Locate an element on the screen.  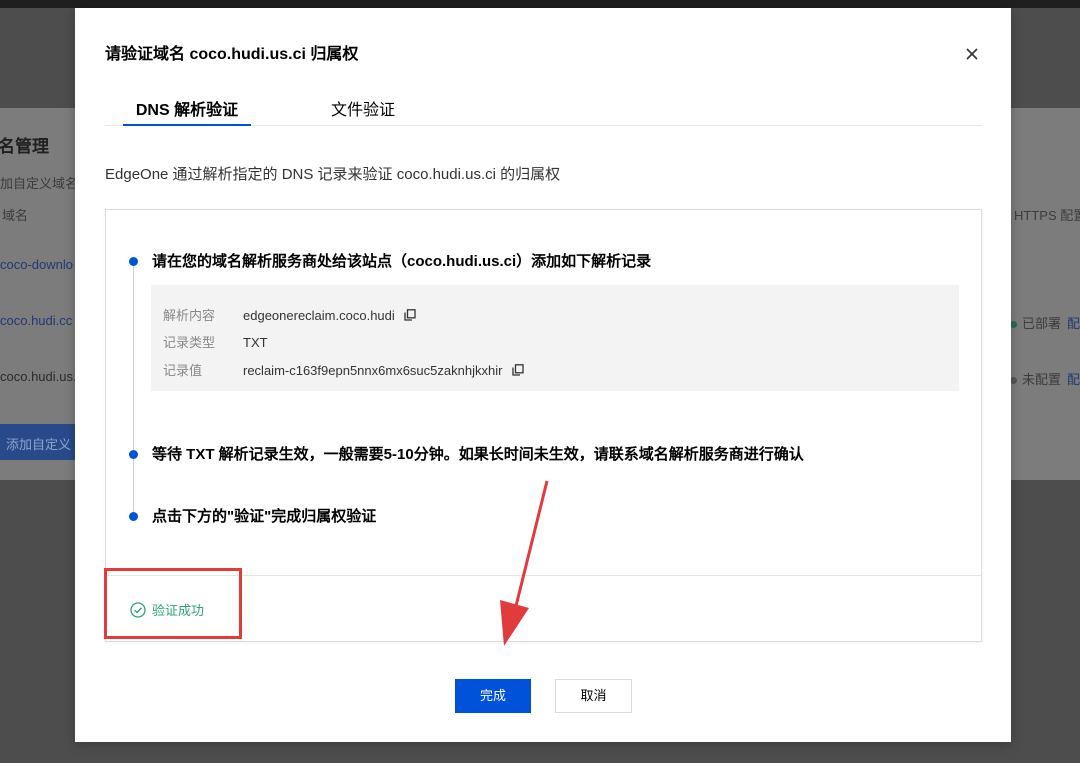
record-type-row: 记录类型 TXT is located at coordinates (215, 341).